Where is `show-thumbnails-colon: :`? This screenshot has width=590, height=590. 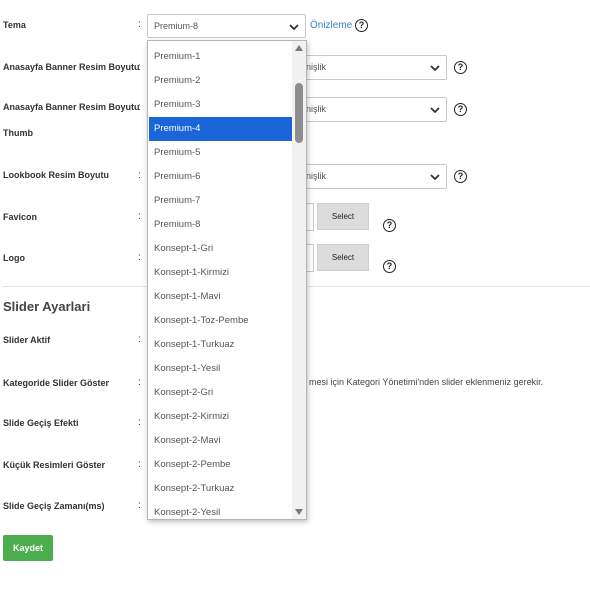 show-thumbnails-colon: : is located at coordinates (139, 464).